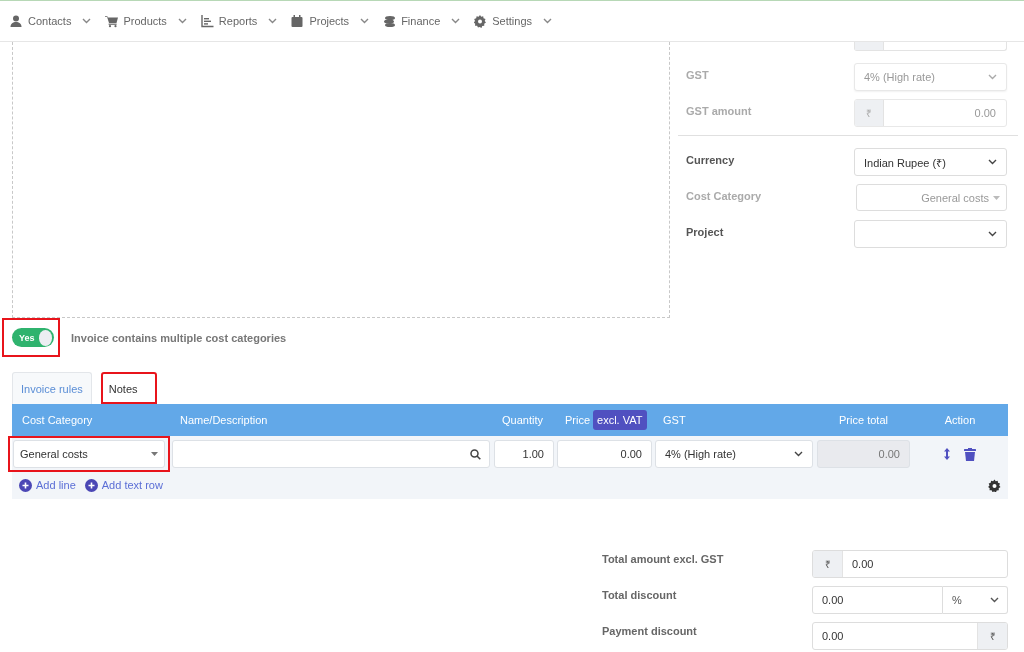 The image size is (1024, 652). What do you see at coordinates (910, 636) in the screenshot?
I see `amount-field: 0.00 ₹` at bounding box center [910, 636].